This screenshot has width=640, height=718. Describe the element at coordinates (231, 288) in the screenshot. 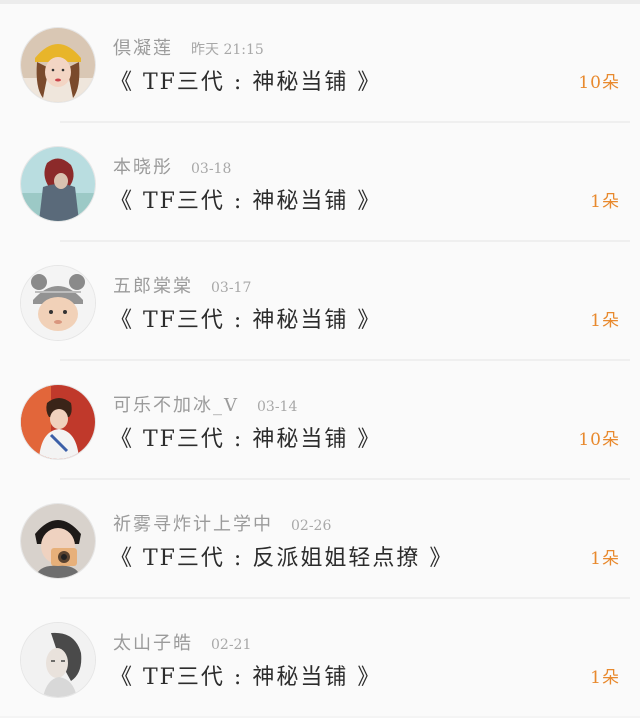

I see `timestamp: 03-17` at that location.